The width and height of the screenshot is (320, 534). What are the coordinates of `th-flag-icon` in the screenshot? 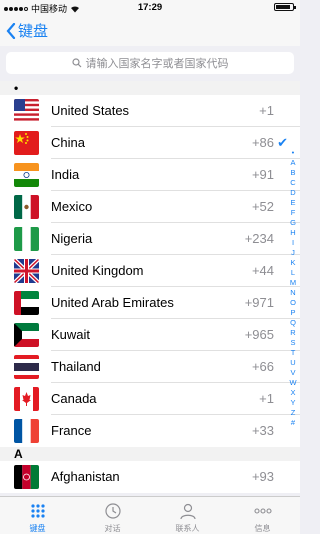 It's located at (26, 367).